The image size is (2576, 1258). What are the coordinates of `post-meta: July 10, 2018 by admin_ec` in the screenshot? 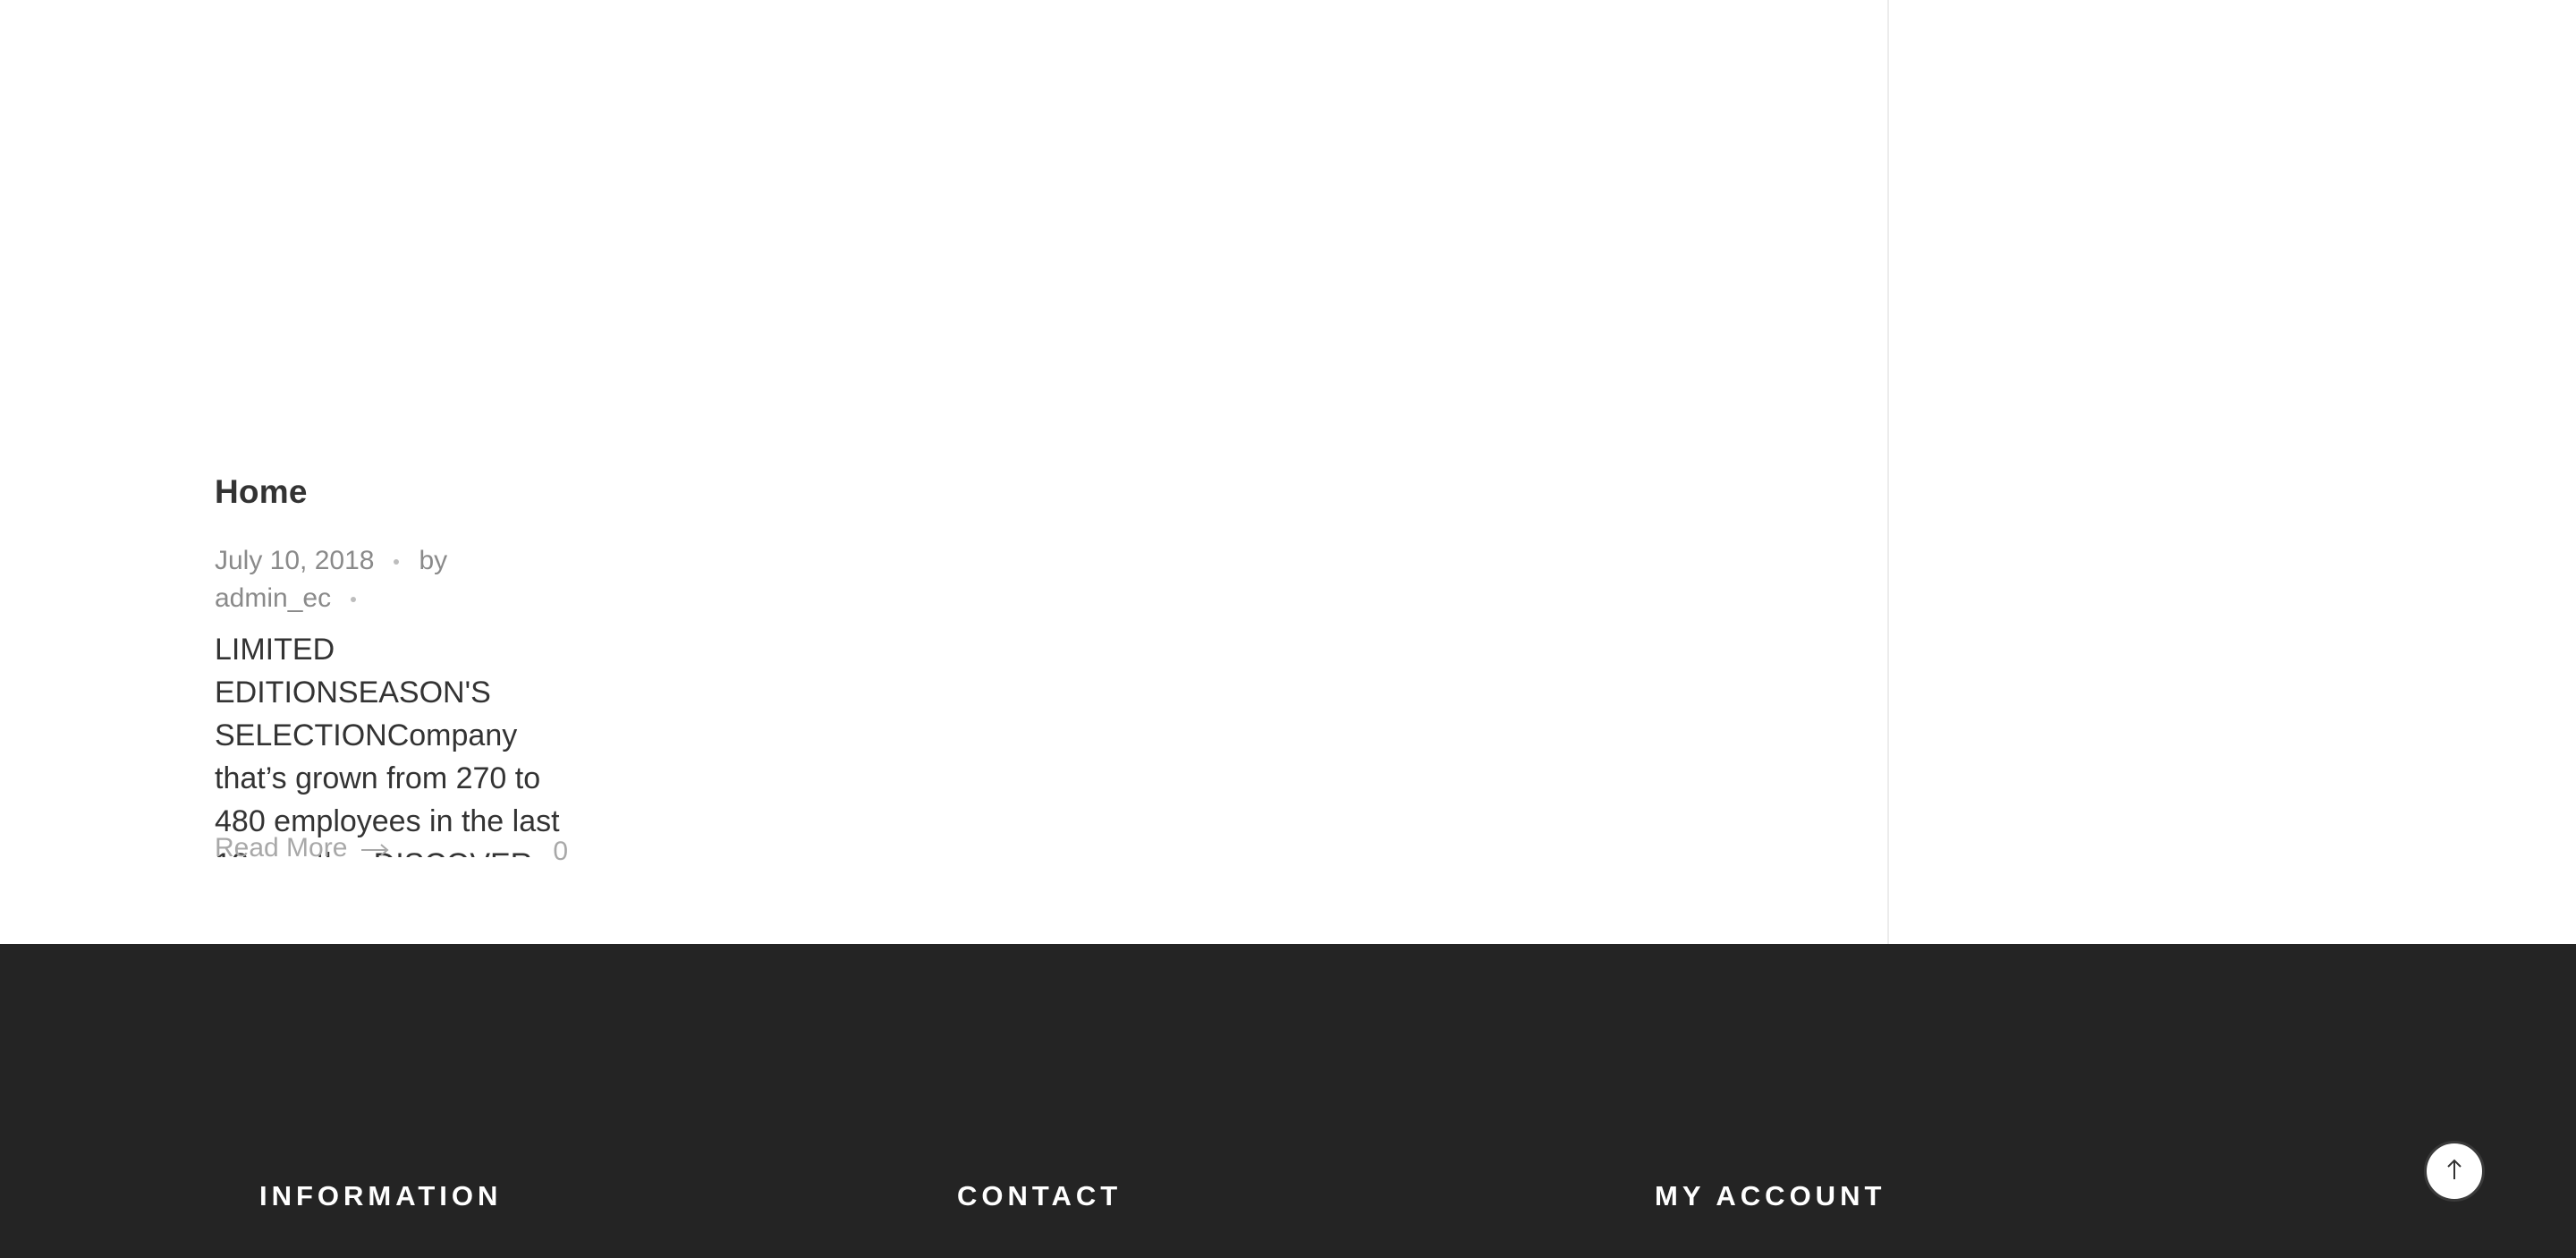 It's located at (349, 580).